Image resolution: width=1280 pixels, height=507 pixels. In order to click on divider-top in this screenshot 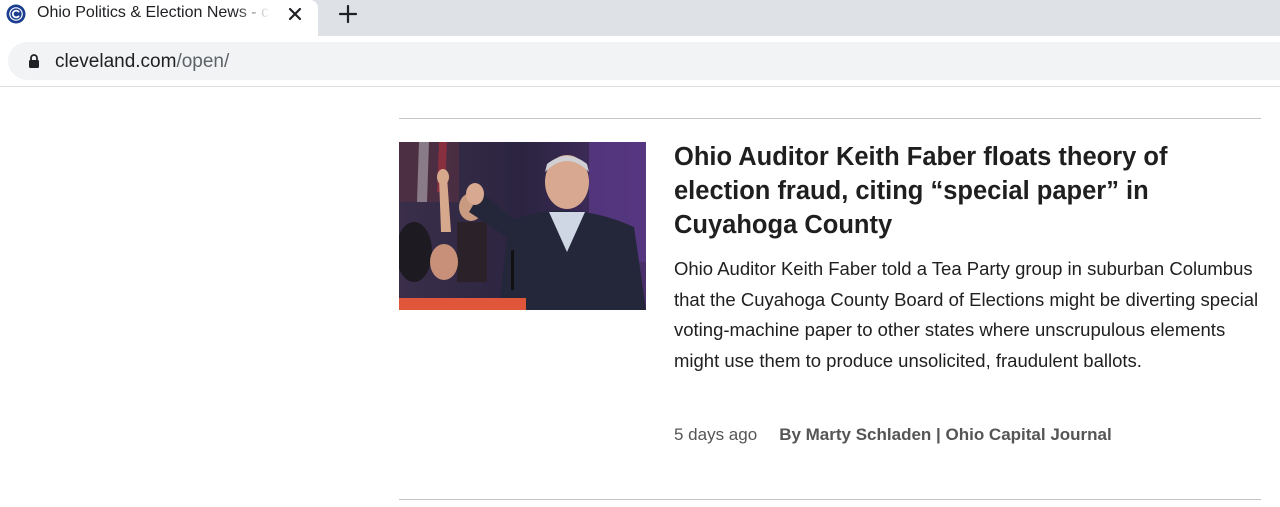, I will do `click(830, 118)`.